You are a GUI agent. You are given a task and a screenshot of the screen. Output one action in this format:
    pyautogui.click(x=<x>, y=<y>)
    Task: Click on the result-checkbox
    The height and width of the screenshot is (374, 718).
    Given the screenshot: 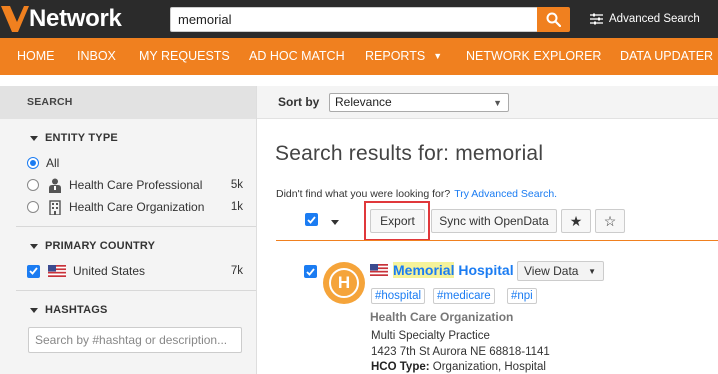 What is the action you would take?
    pyautogui.click(x=310, y=271)
    